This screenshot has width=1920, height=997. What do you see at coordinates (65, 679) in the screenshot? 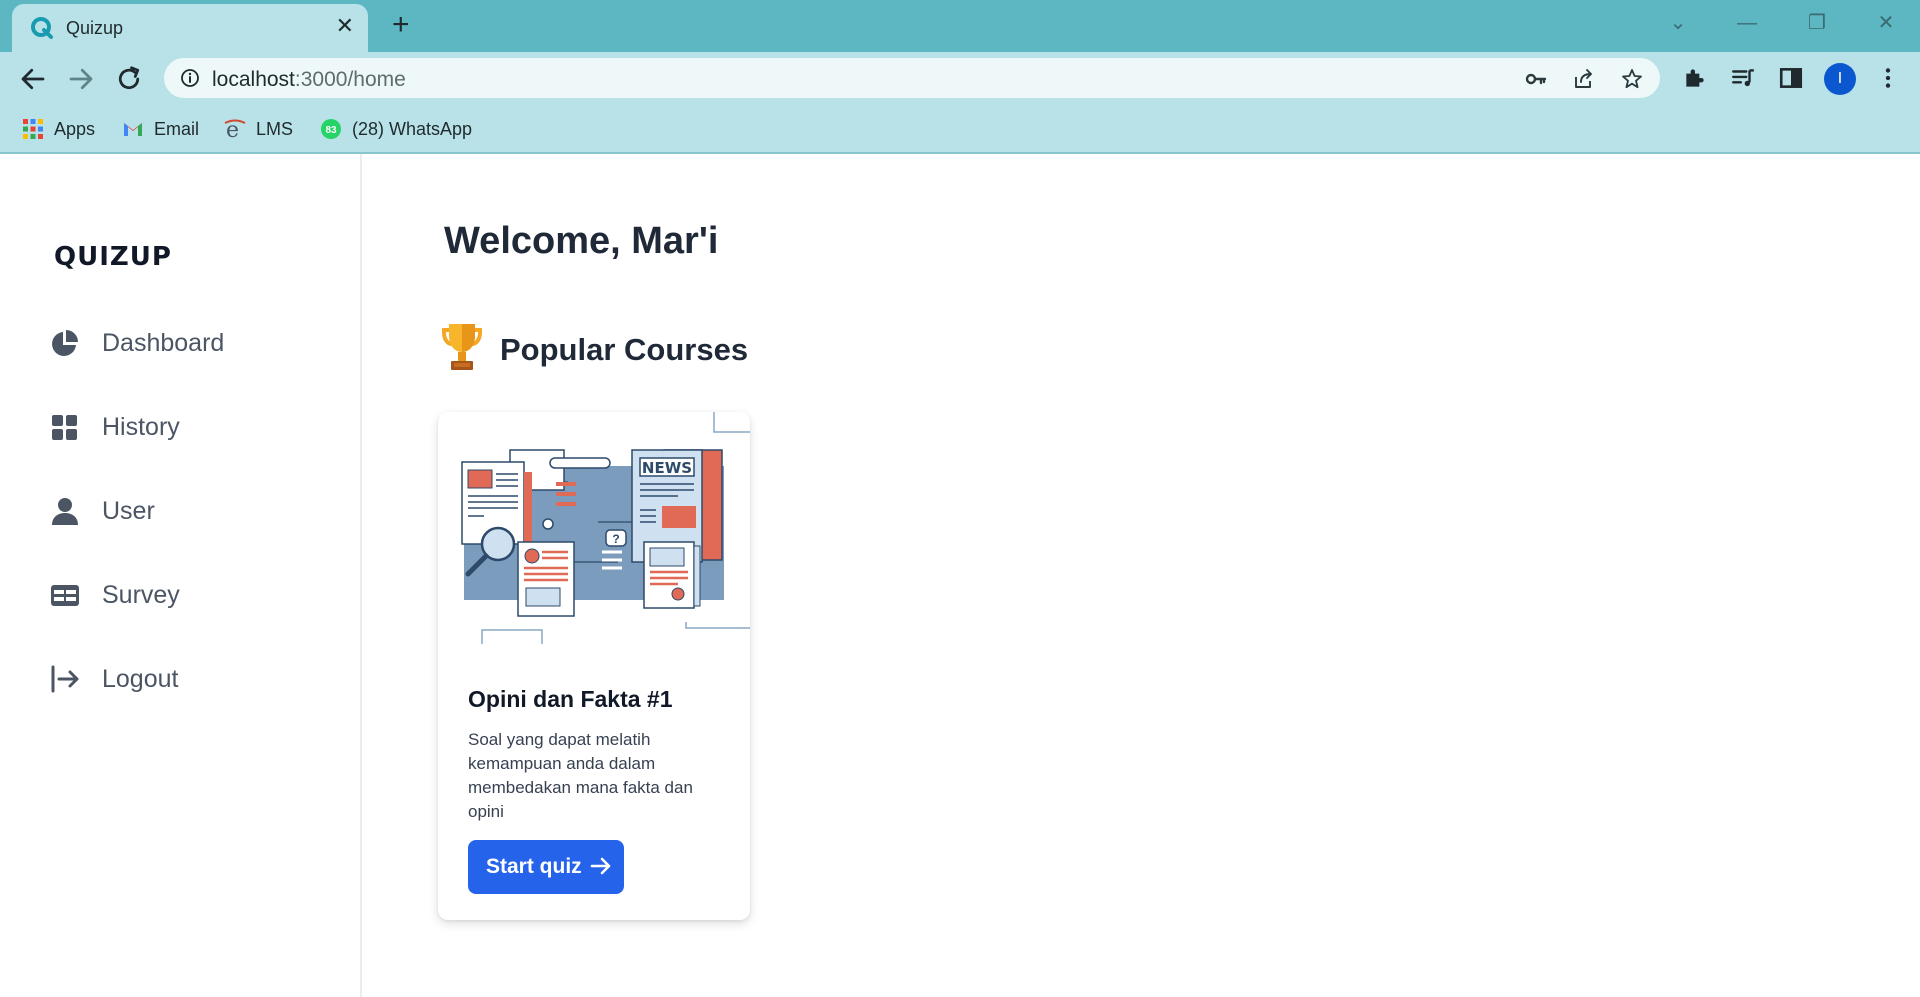
I see `logout-icon` at bounding box center [65, 679].